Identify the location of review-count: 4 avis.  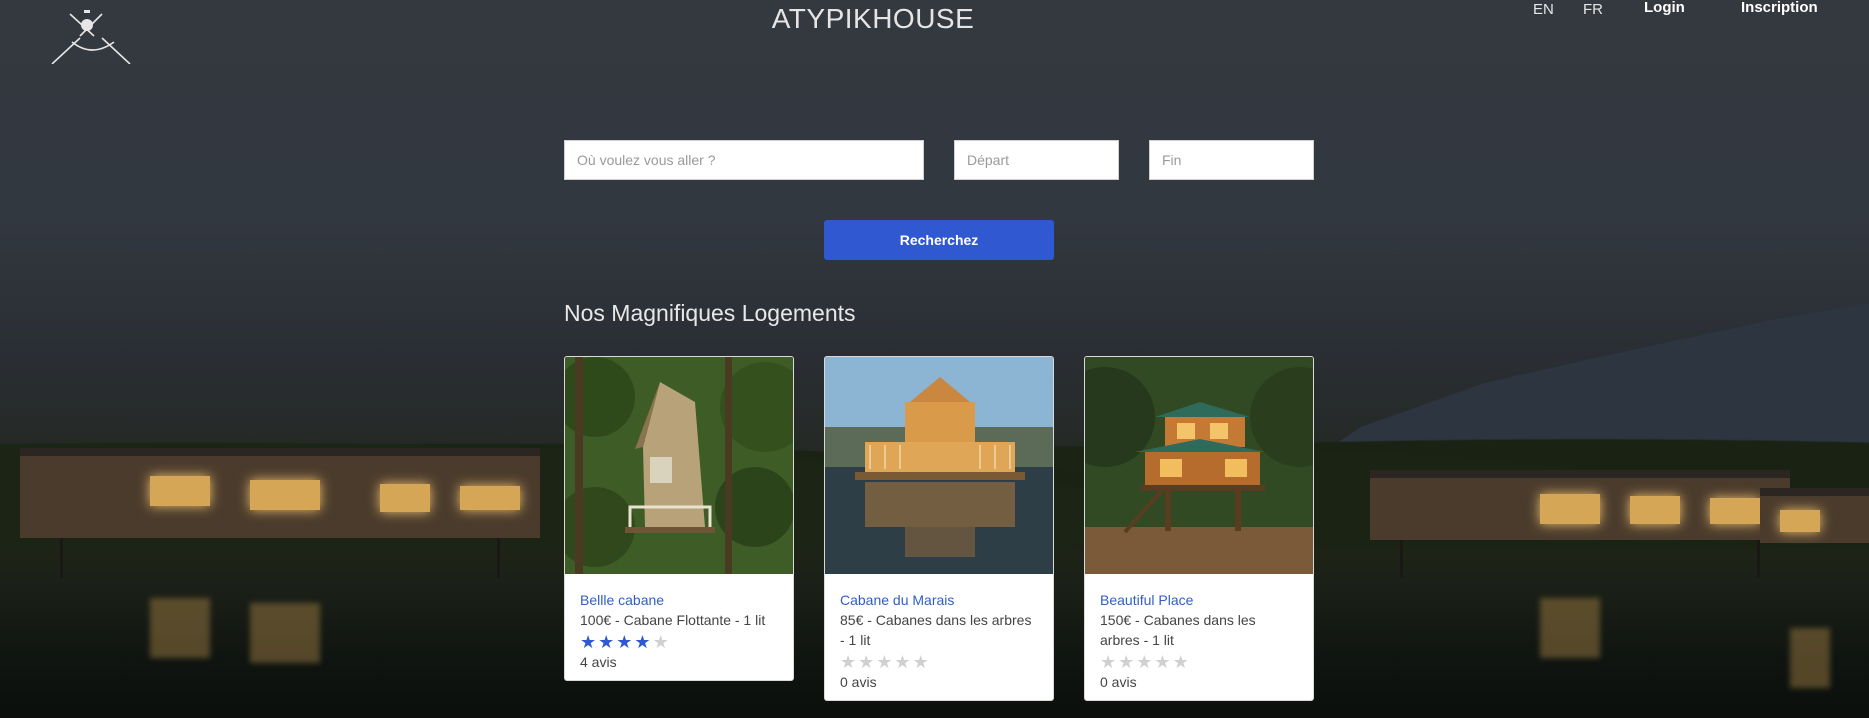
(598, 662).